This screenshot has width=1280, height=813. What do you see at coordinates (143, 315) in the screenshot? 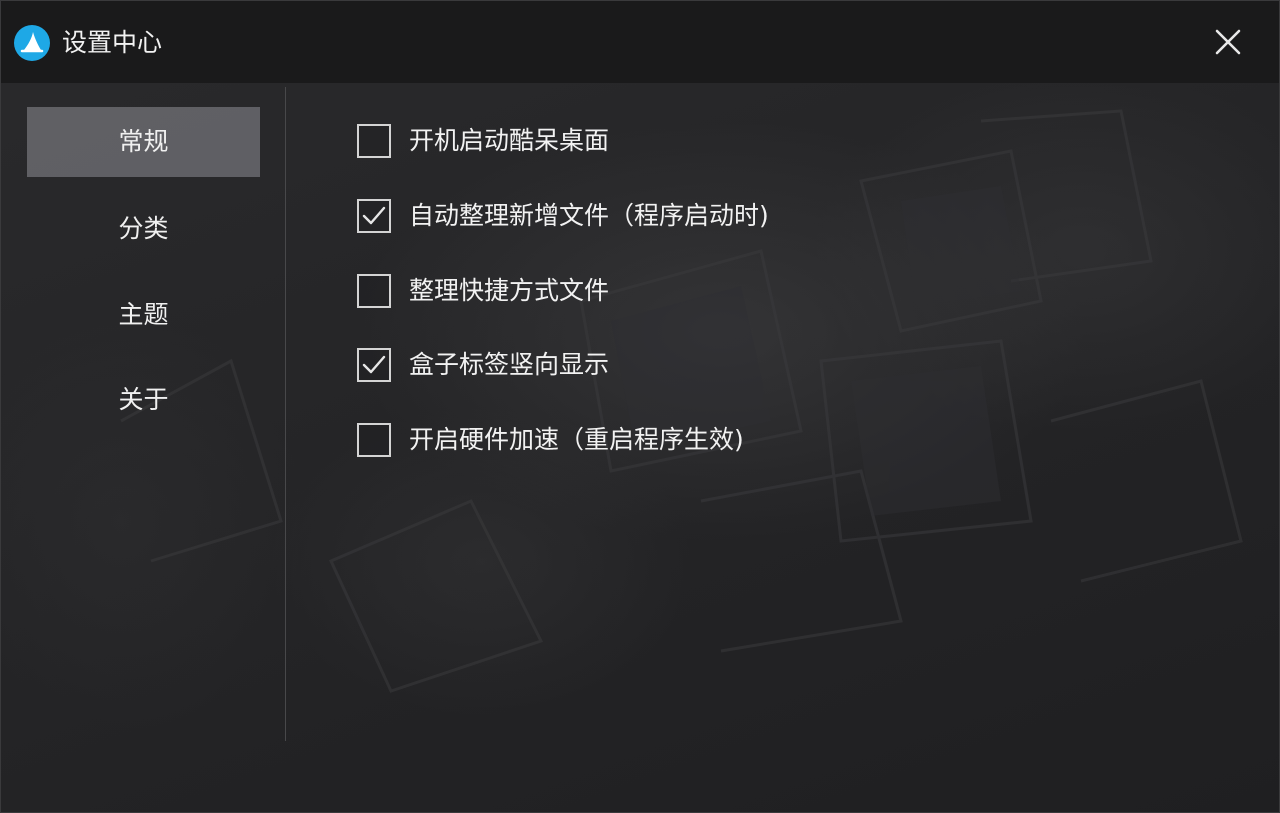
I see `sidebar-item-theme: 主题` at bounding box center [143, 315].